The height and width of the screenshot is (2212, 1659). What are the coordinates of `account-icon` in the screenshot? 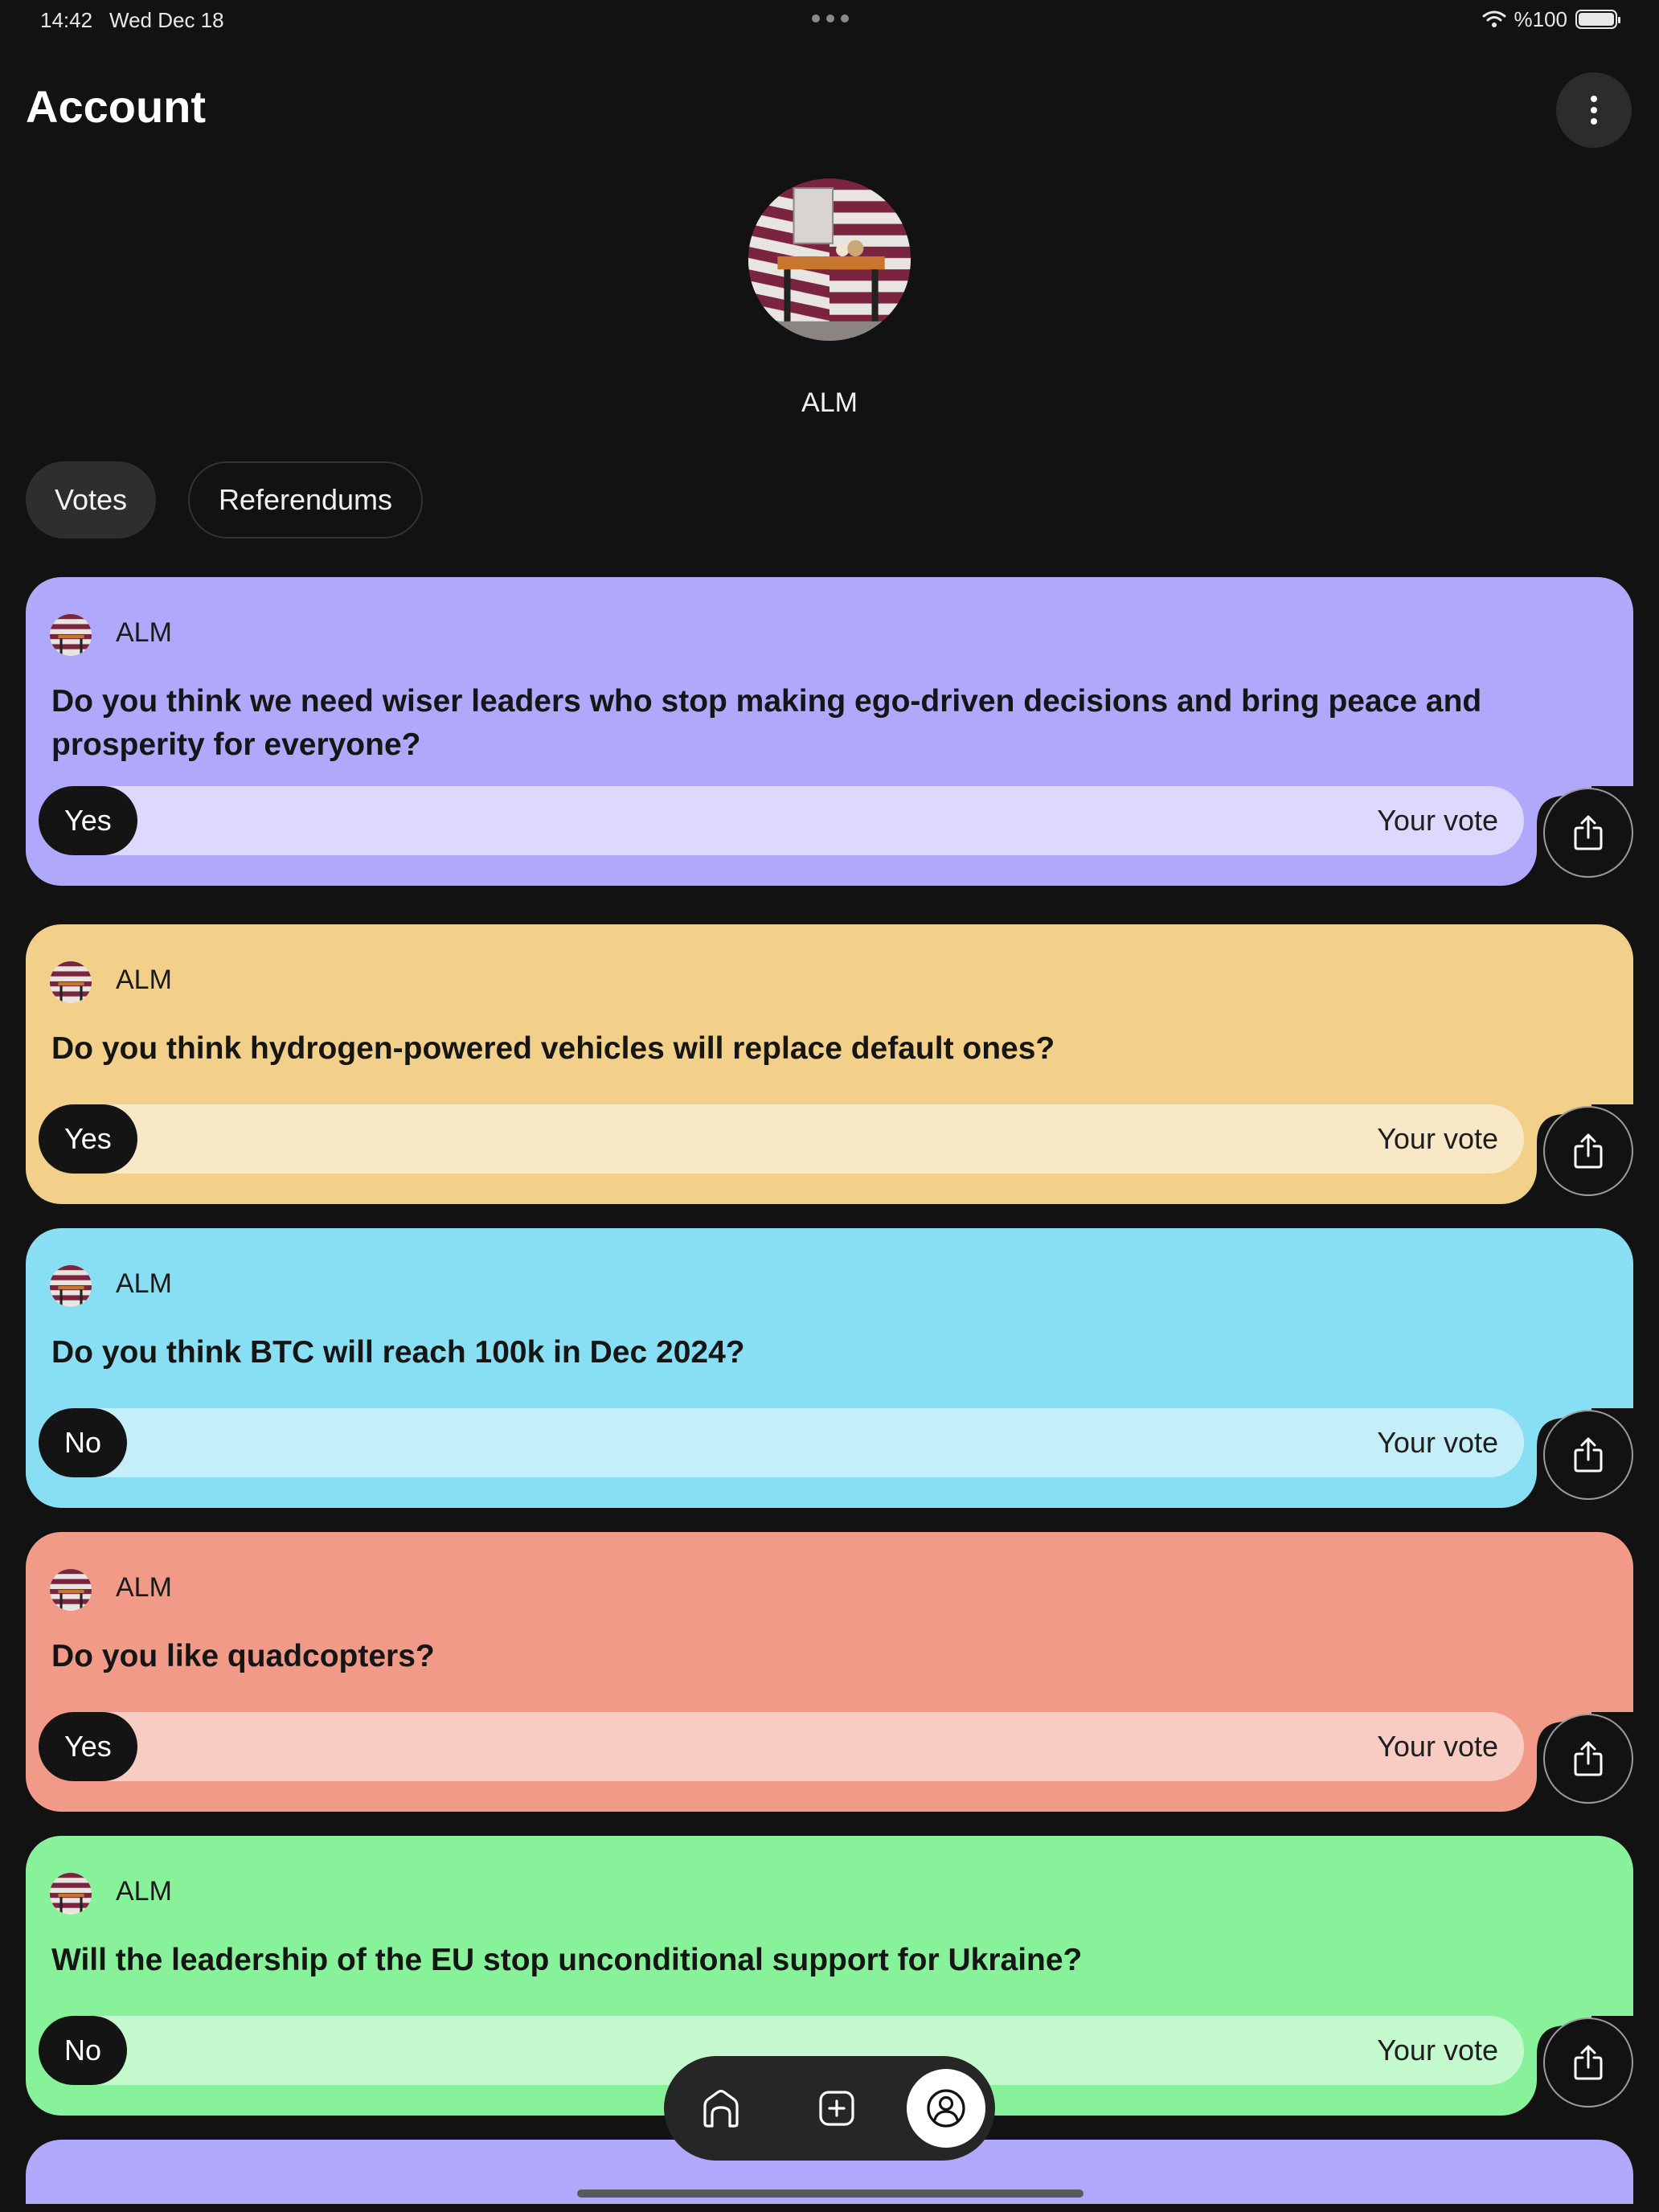 It's located at (946, 2108).